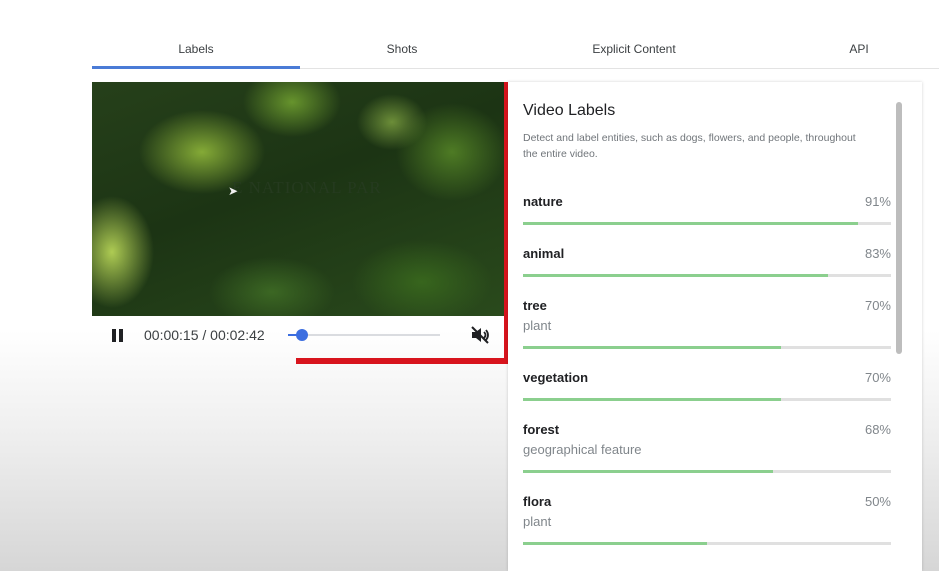 The width and height of the screenshot is (939, 571). What do you see at coordinates (403, 361) in the screenshot?
I see `red-annotation-horizontal` at bounding box center [403, 361].